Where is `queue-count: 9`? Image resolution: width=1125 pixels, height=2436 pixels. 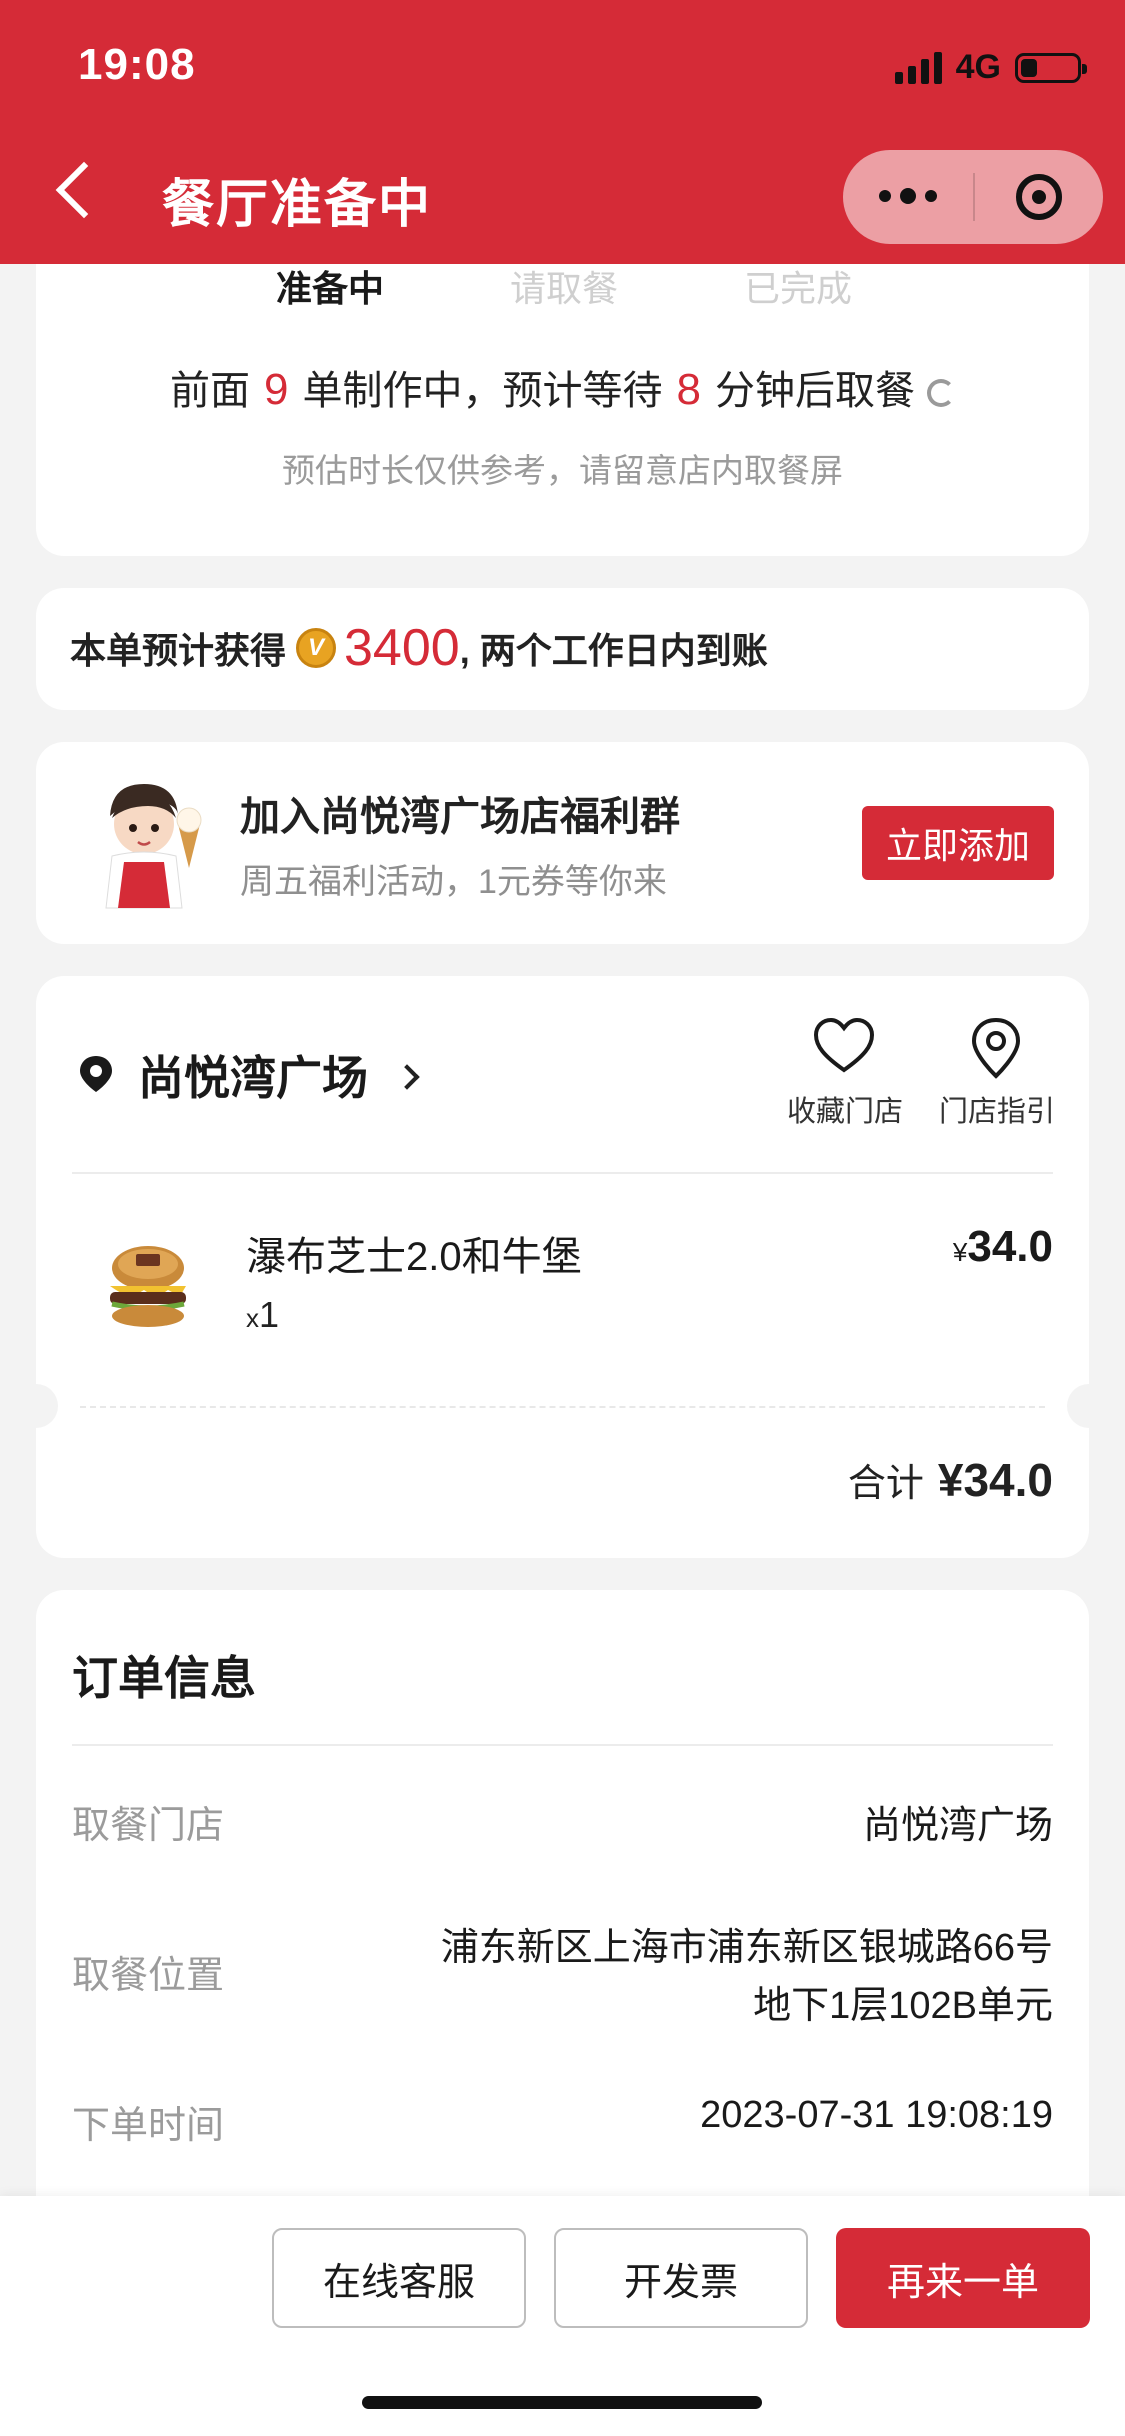
queue-count: 9 is located at coordinates (276, 389).